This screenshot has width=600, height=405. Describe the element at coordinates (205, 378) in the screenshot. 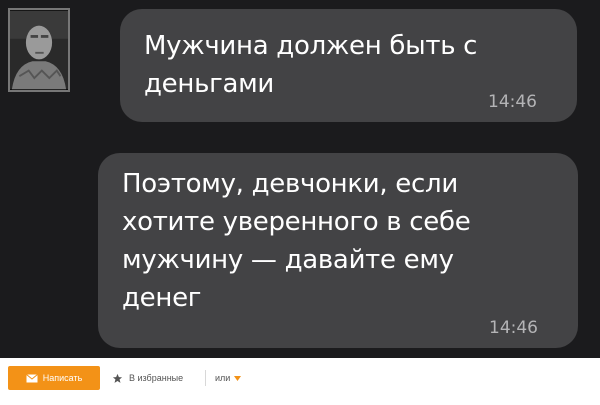

I see `divider` at that location.